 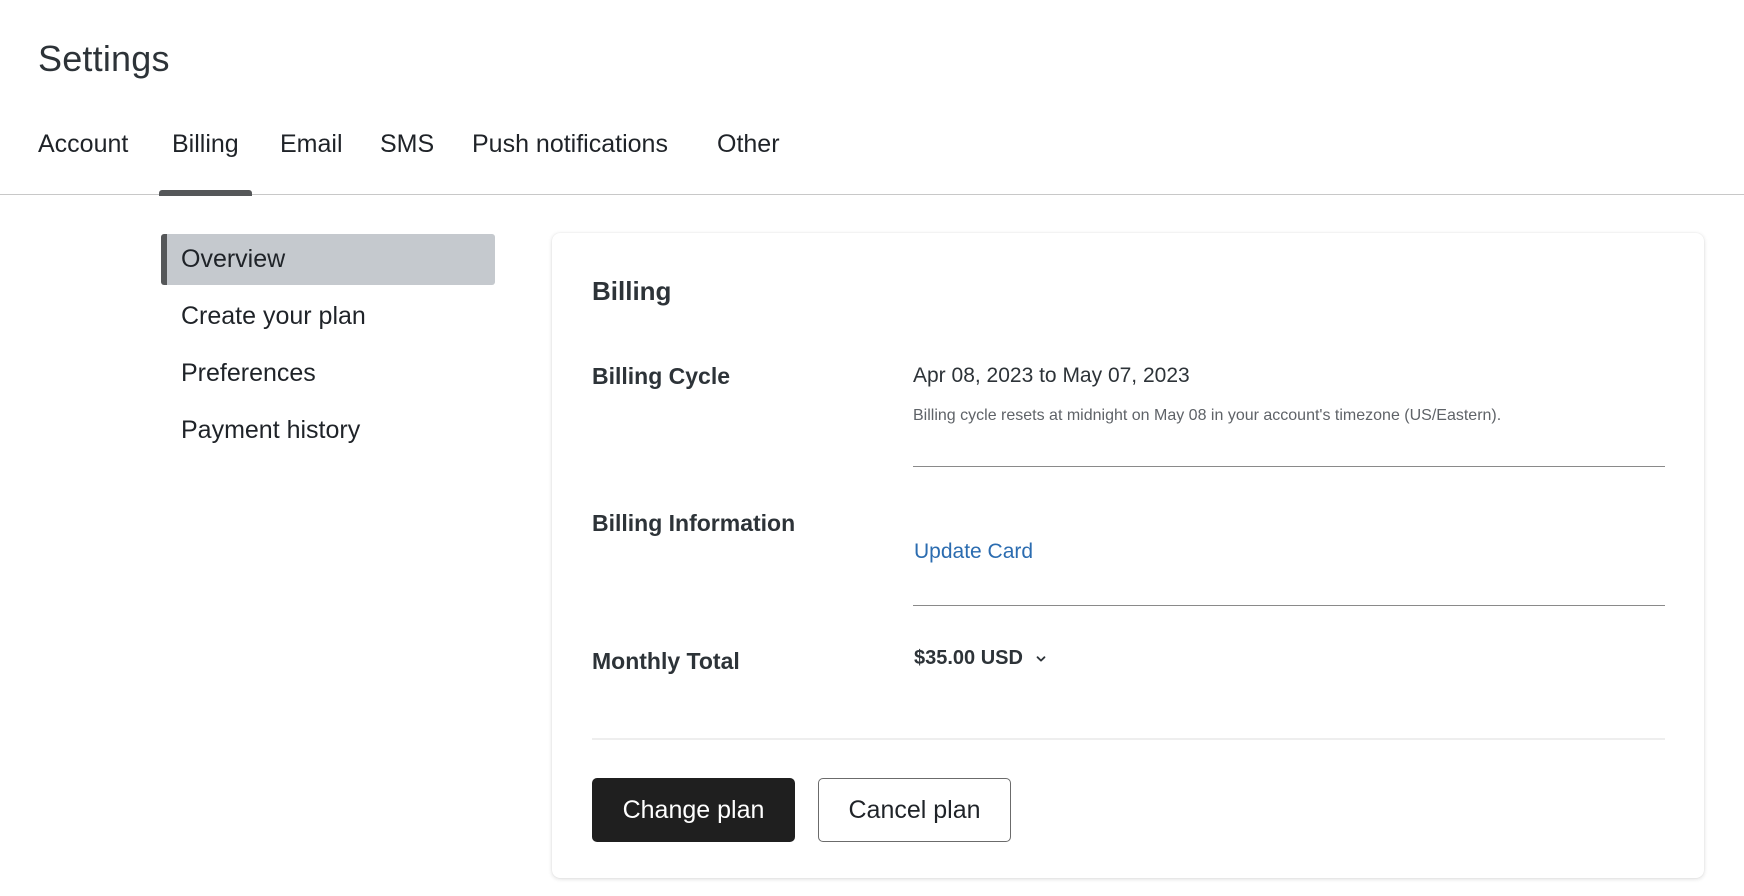 What do you see at coordinates (694, 523) in the screenshot?
I see `billing-information-label: Billing Information` at bounding box center [694, 523].